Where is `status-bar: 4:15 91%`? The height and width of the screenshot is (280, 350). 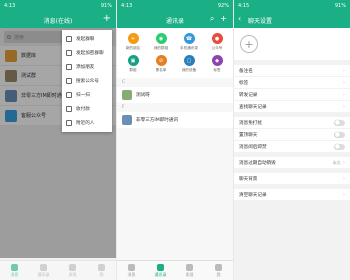
status-bar: 4:15 91% is located at coordinates (292, 6).